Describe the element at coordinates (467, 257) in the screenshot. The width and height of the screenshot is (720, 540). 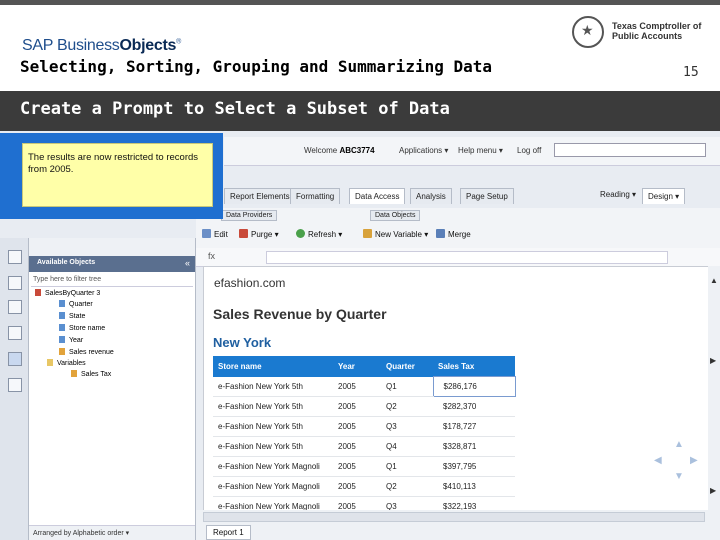
I see `formula-input` at that location.